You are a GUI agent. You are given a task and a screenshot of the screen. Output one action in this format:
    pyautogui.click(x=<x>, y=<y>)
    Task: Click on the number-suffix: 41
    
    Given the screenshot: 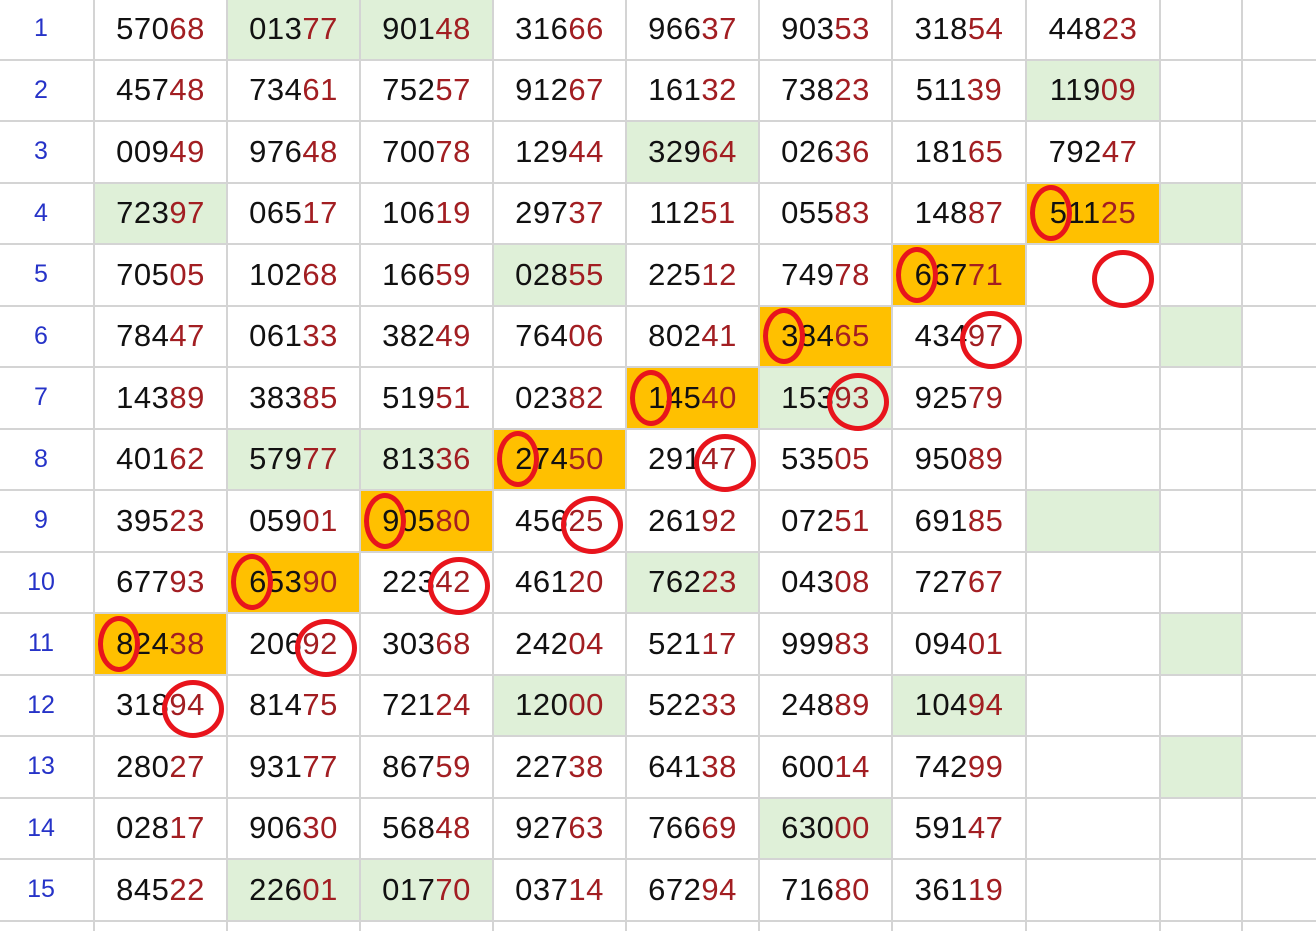 What is the action you would take?
    pyautogui.click(x=719, y=336)
    